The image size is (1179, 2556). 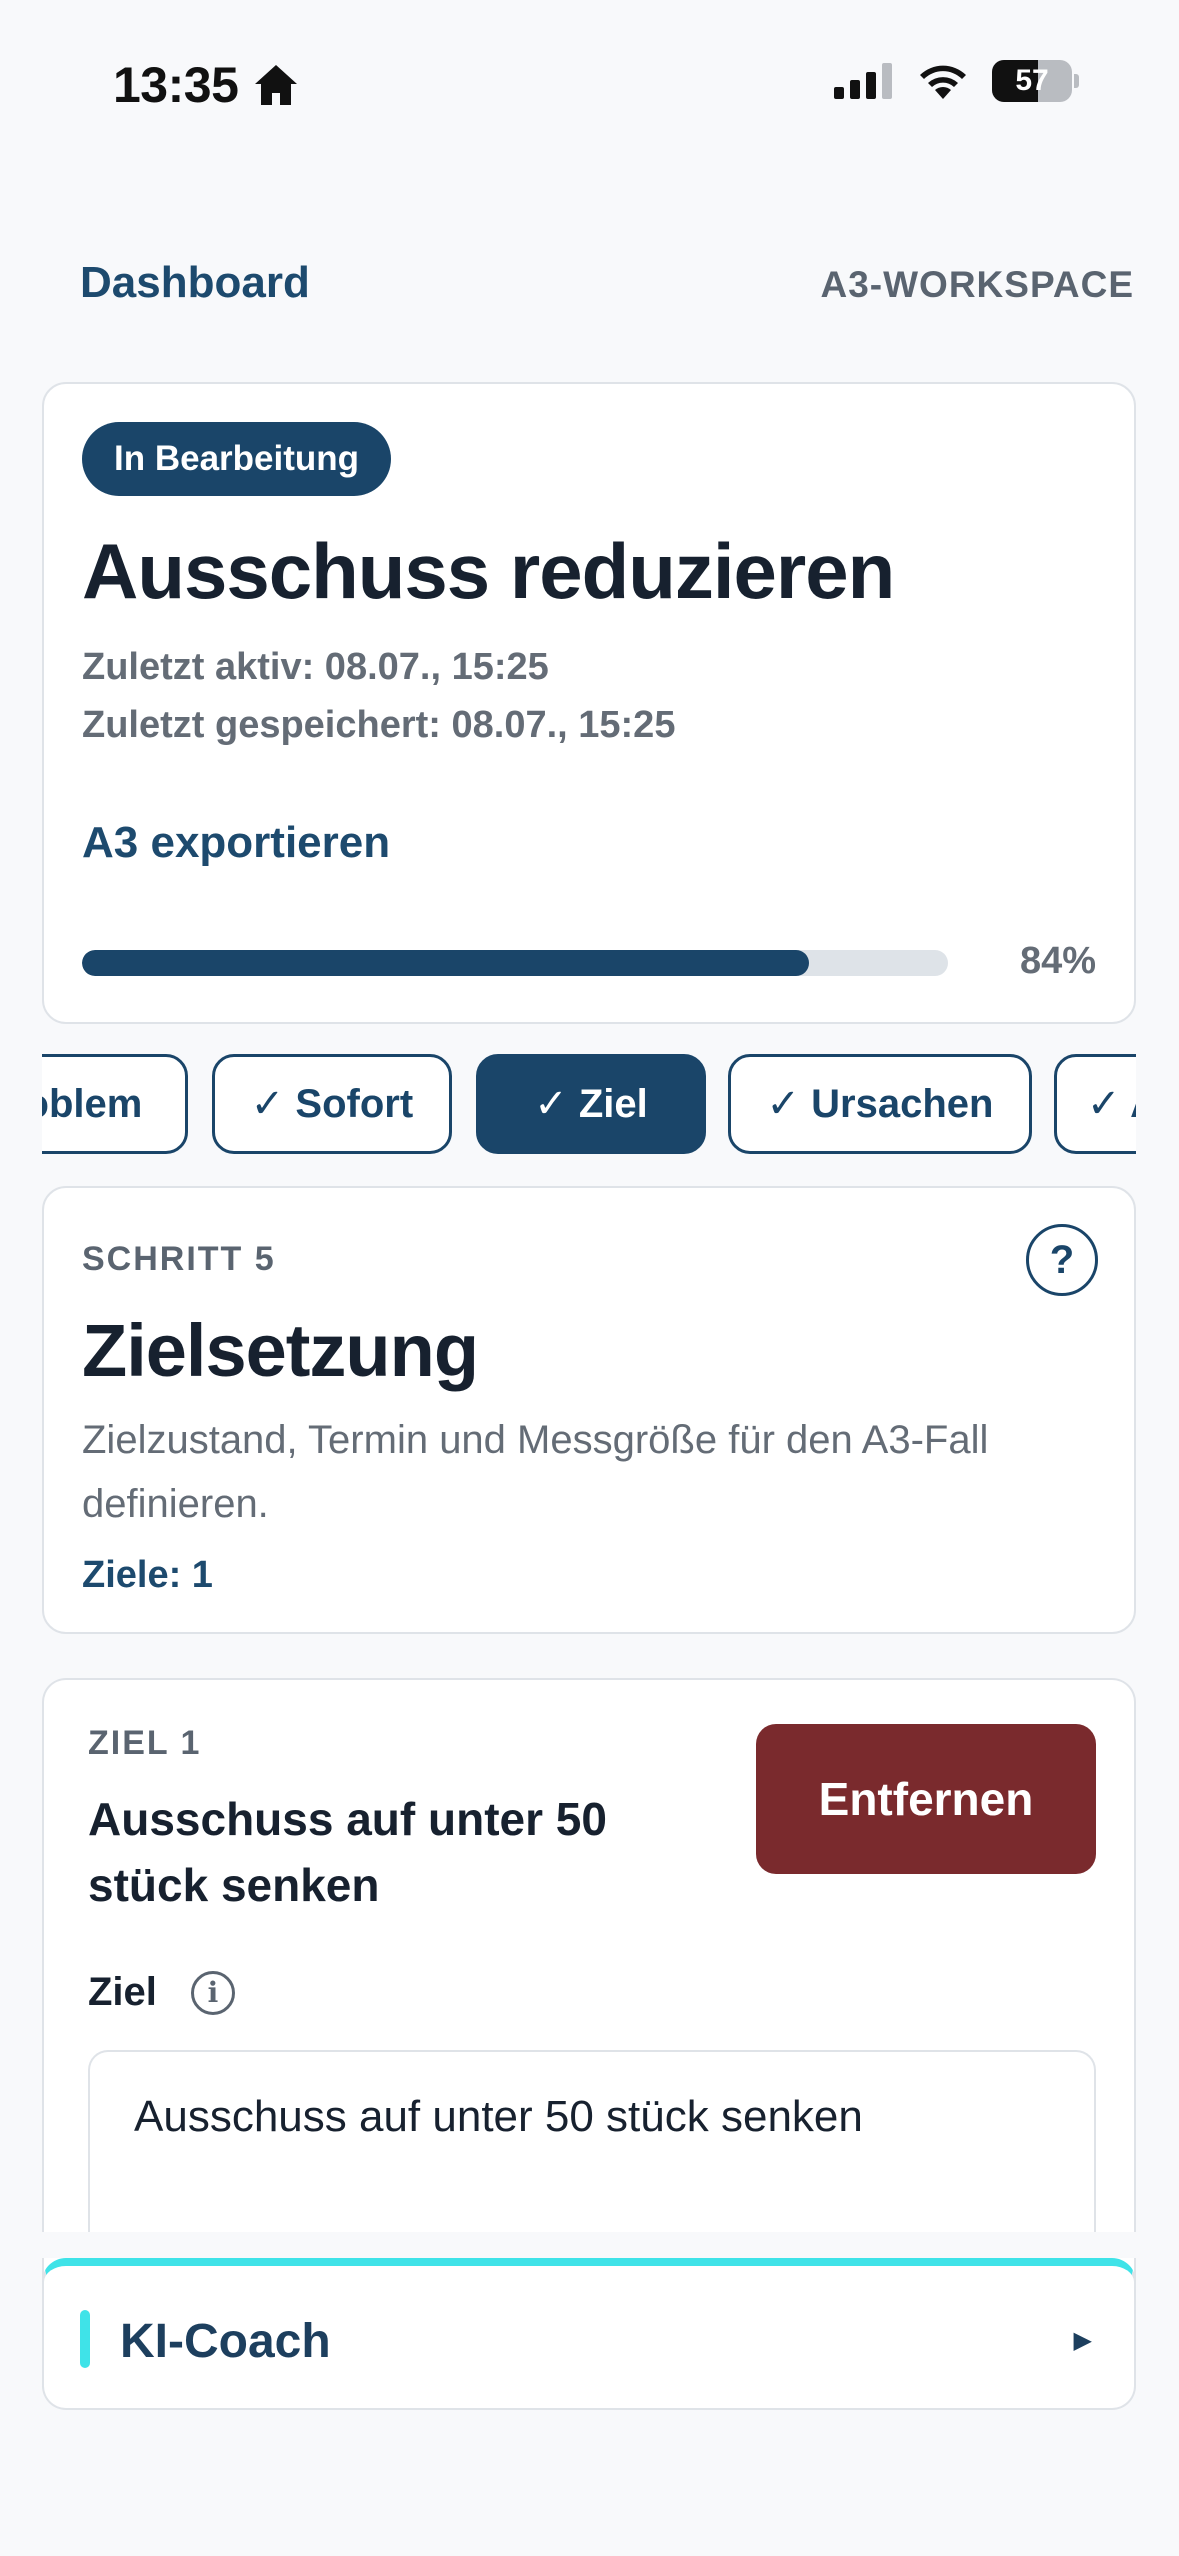 I want to click on status-badge: In Bearbeitung, so click(x=237, y=459).